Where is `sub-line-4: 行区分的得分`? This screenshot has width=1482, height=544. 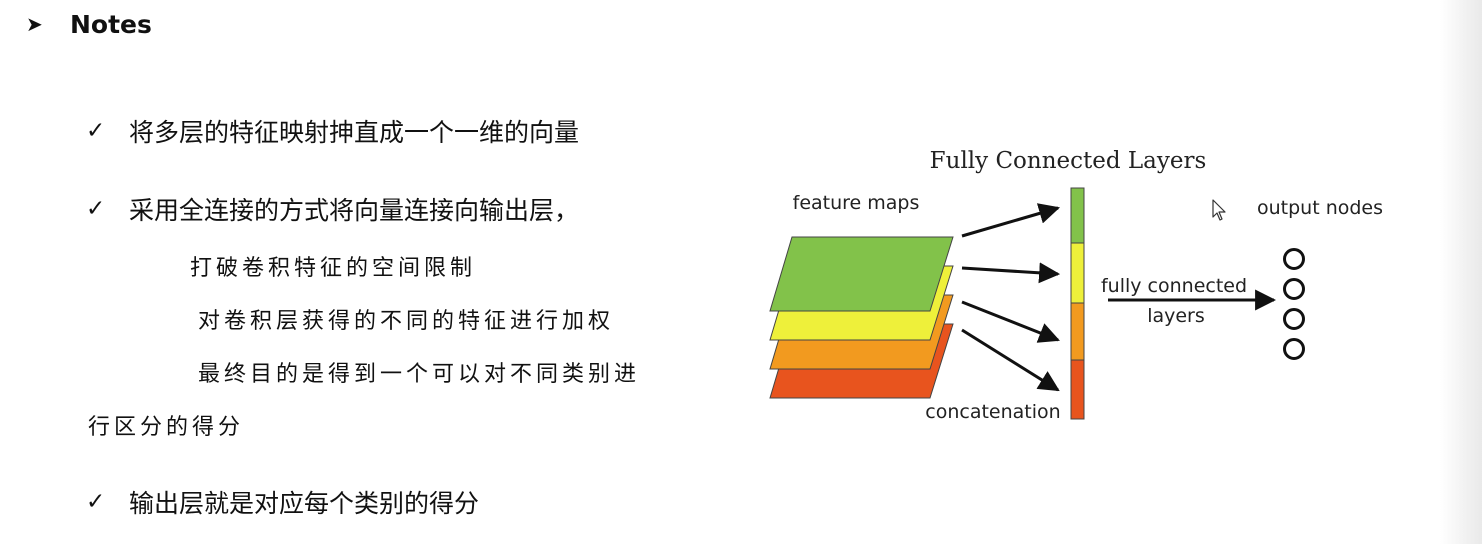 sub-line-4: 行区分的得分 is located at coordinates (166, 427).